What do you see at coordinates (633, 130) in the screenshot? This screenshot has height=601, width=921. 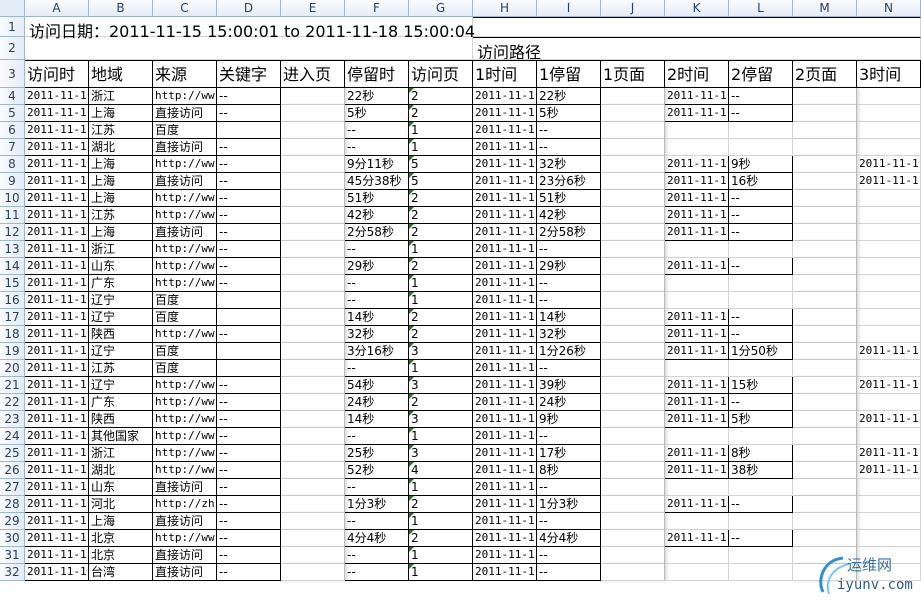 I see `cell-j6` at bounding box center [633, 130].